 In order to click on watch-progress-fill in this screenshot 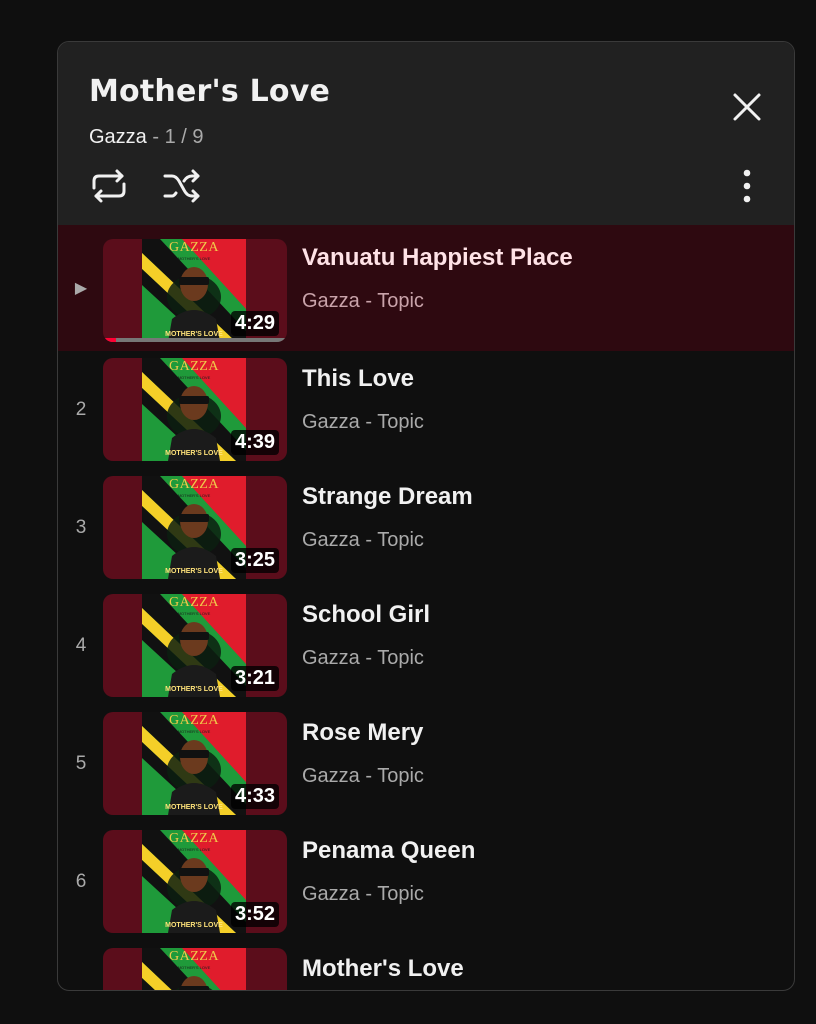, I will do `click(109, 340)`.